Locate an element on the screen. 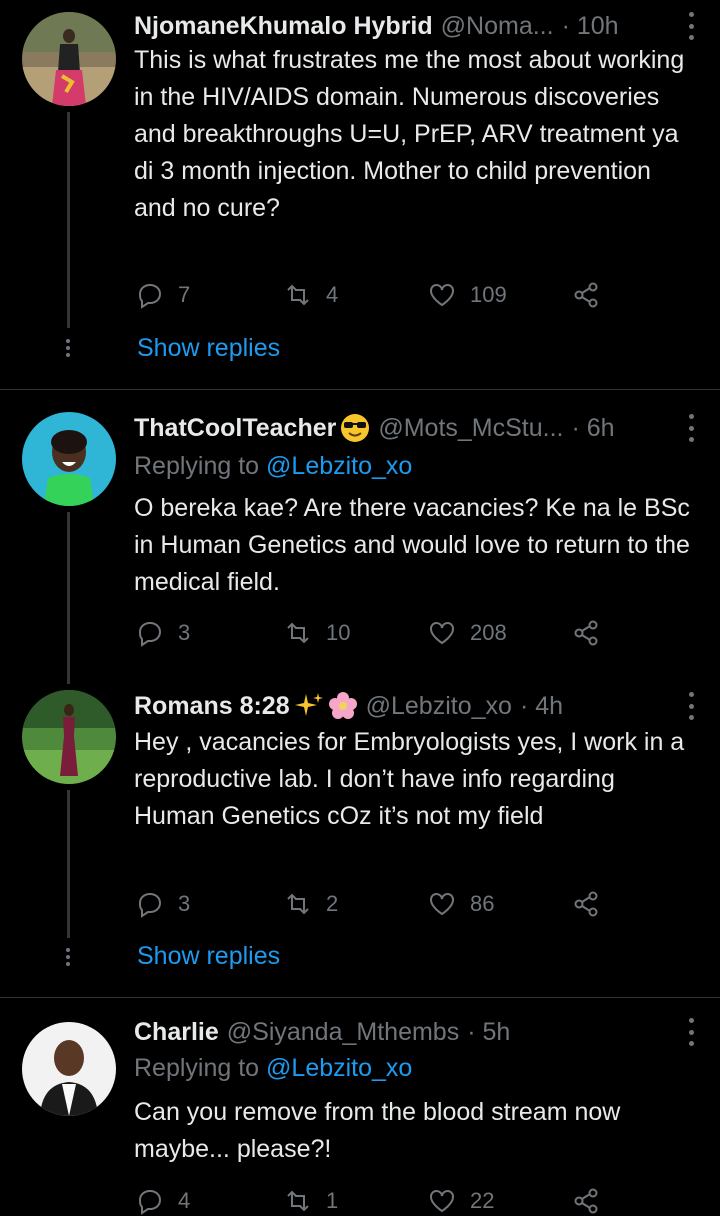 This screenshot has width=720, height=1216. author-name: Charlie is located at coordinates (176, 1032).